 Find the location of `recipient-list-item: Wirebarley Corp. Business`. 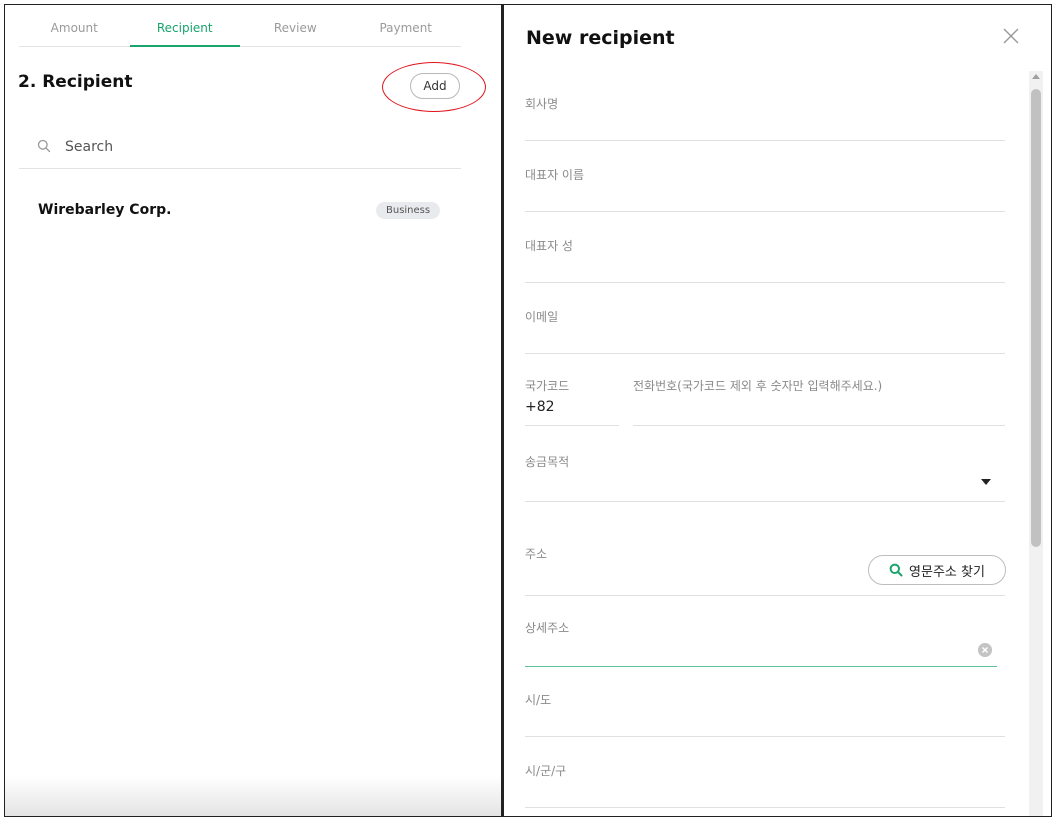

recipient-list-item: Wirebarley Corp. Business is located at coordinates (240, 212).